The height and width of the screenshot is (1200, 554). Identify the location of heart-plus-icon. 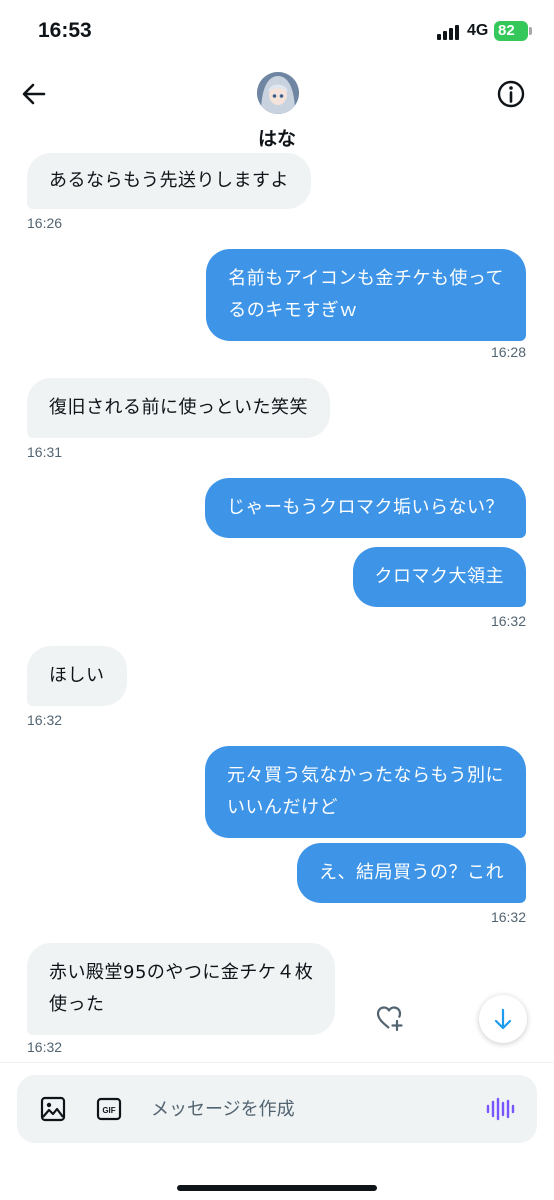
(389, 1019).